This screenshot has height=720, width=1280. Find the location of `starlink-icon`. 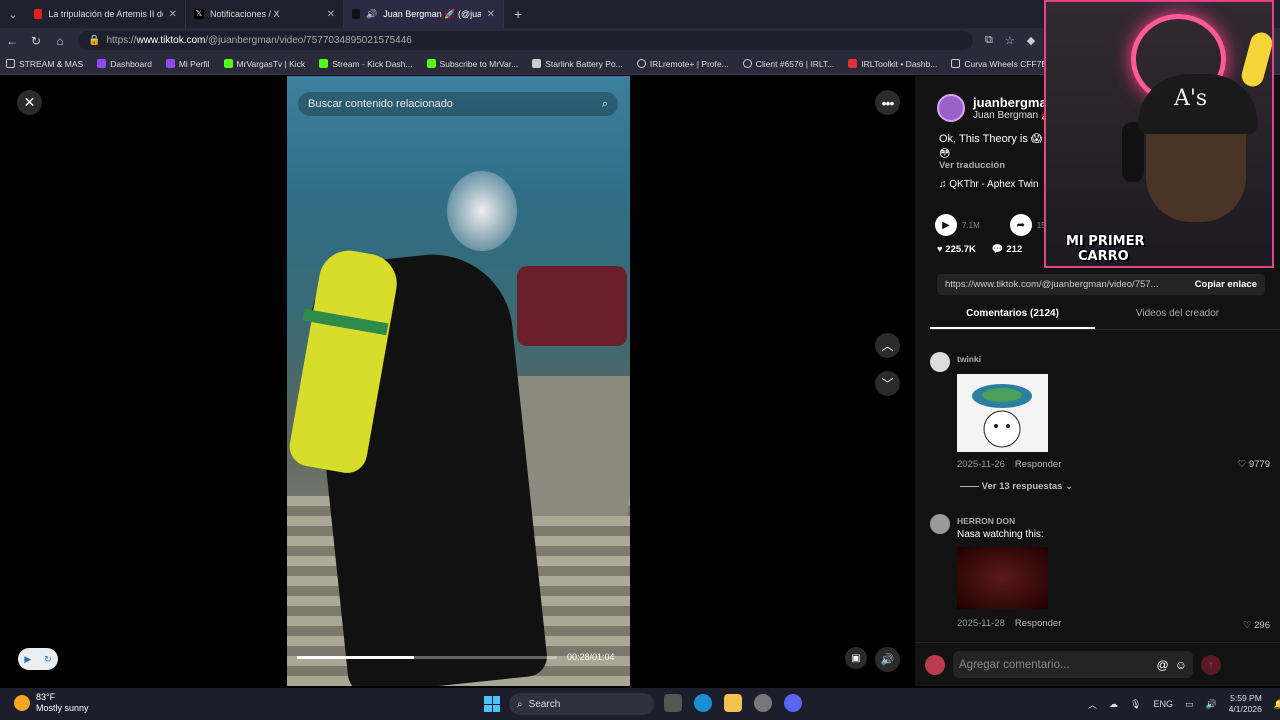

starlink-icon is located at coordinates (537, 63).